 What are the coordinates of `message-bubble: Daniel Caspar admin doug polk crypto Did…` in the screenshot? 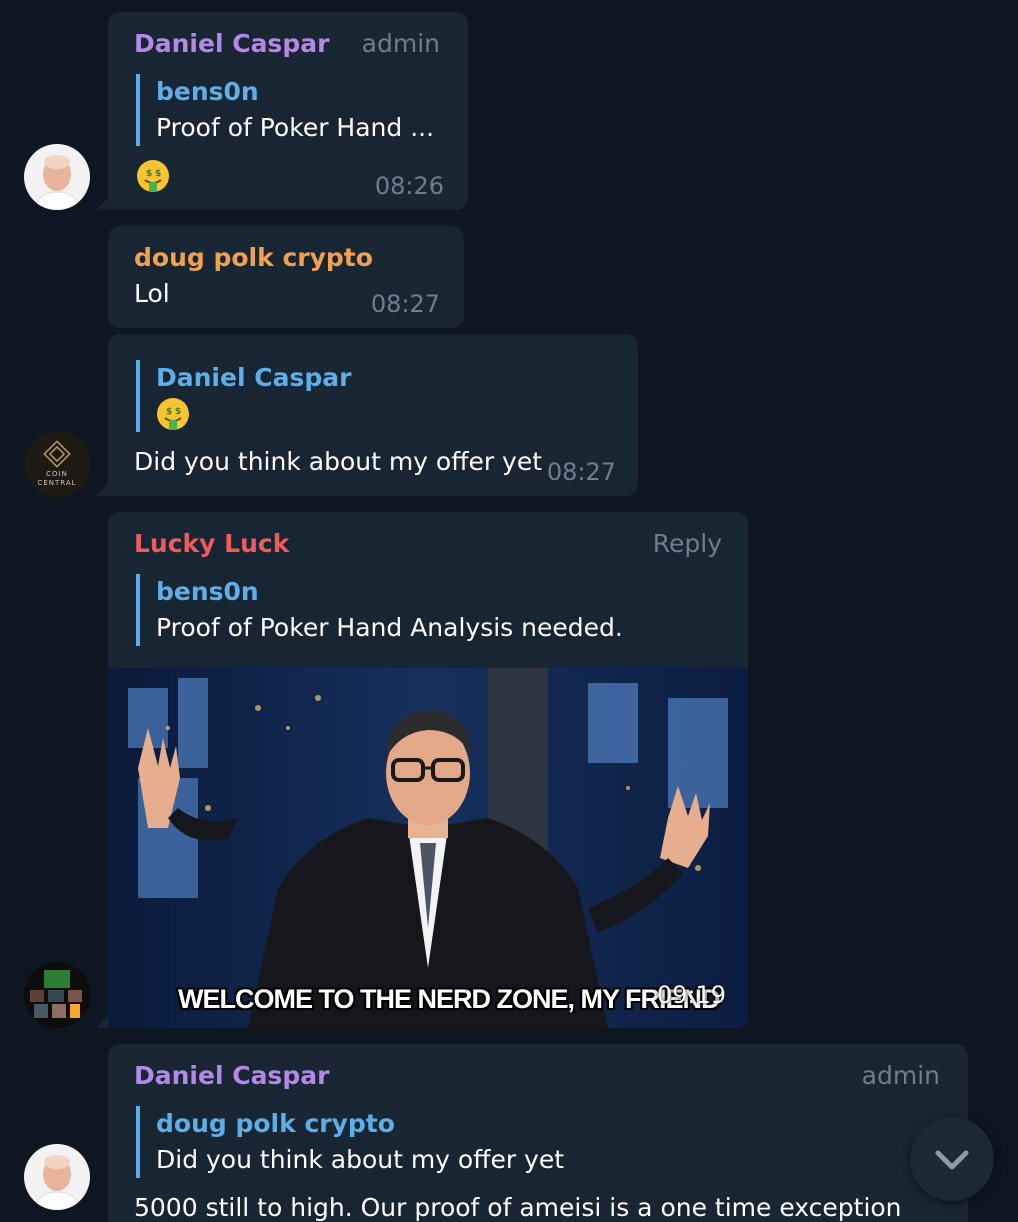 It's located at (538, 1133).